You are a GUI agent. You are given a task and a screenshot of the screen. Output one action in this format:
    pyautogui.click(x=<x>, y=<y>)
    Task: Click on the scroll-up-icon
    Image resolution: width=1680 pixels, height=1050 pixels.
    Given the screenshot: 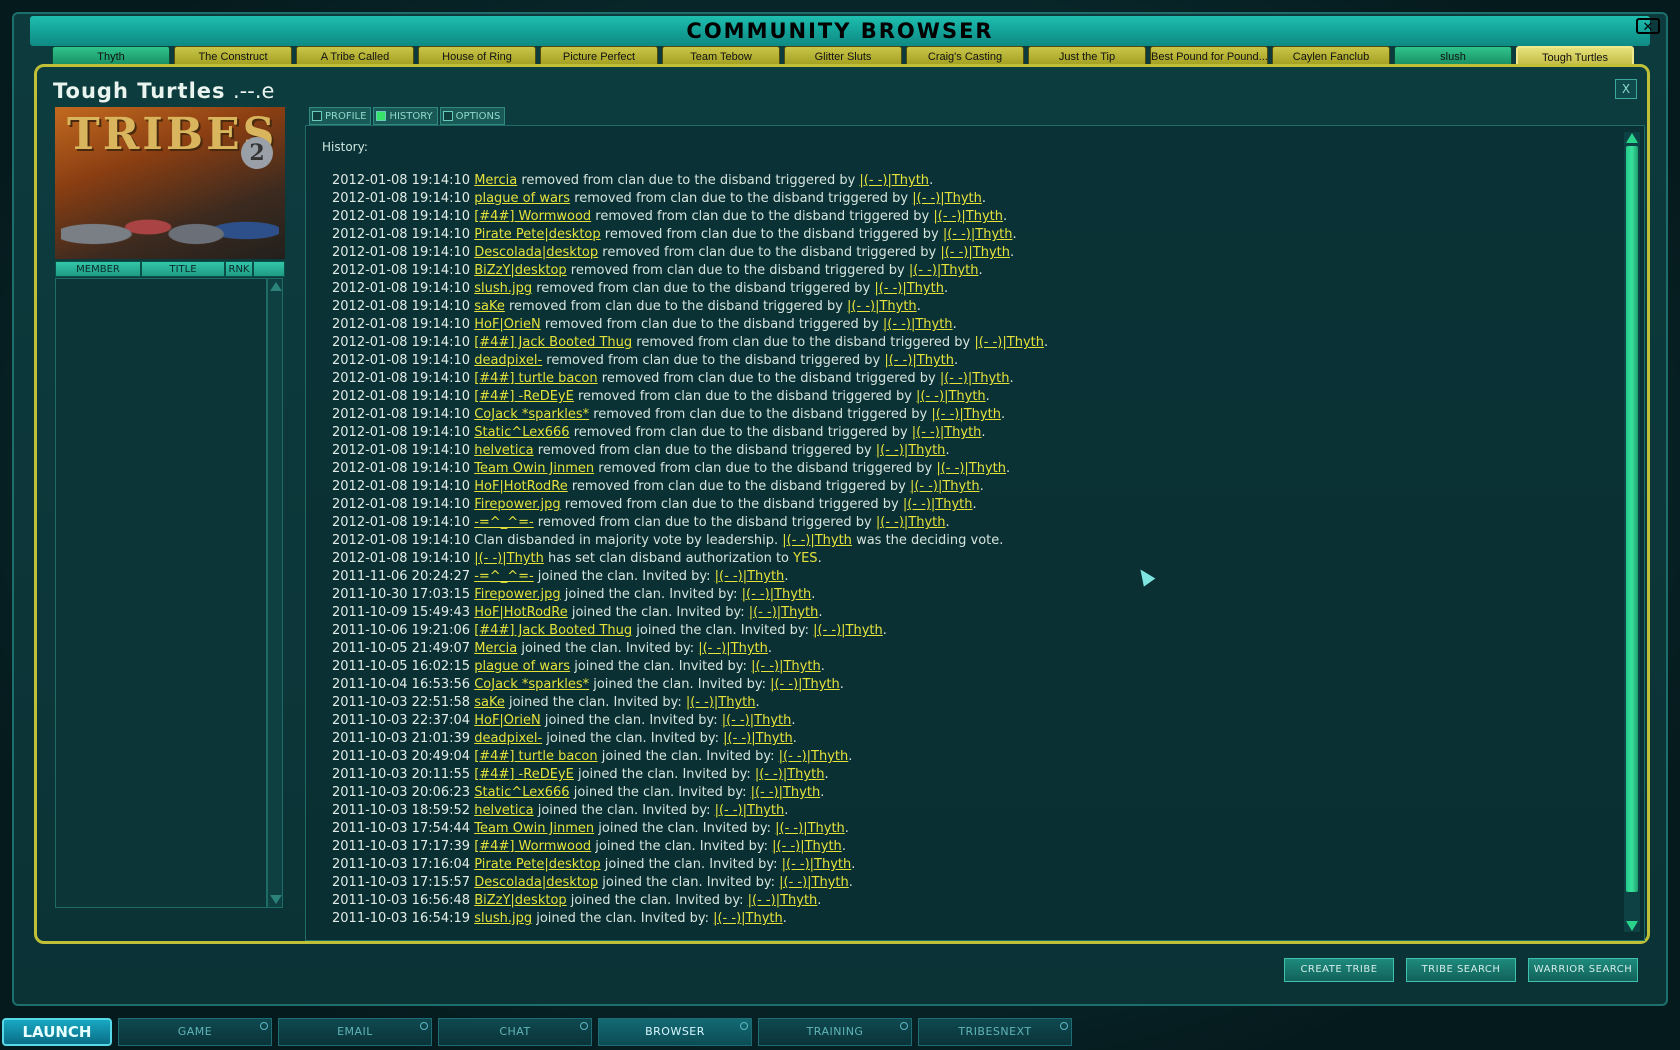 What is the action you would take?
    pyautogui.click(x=1632, y=138)
    